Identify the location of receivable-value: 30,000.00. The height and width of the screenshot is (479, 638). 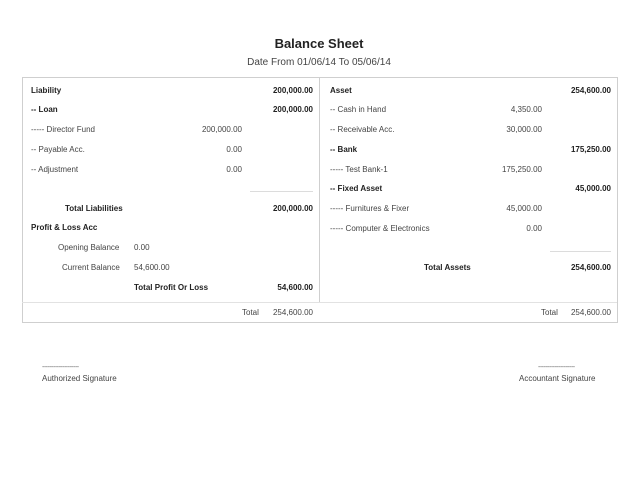
(524, 129).